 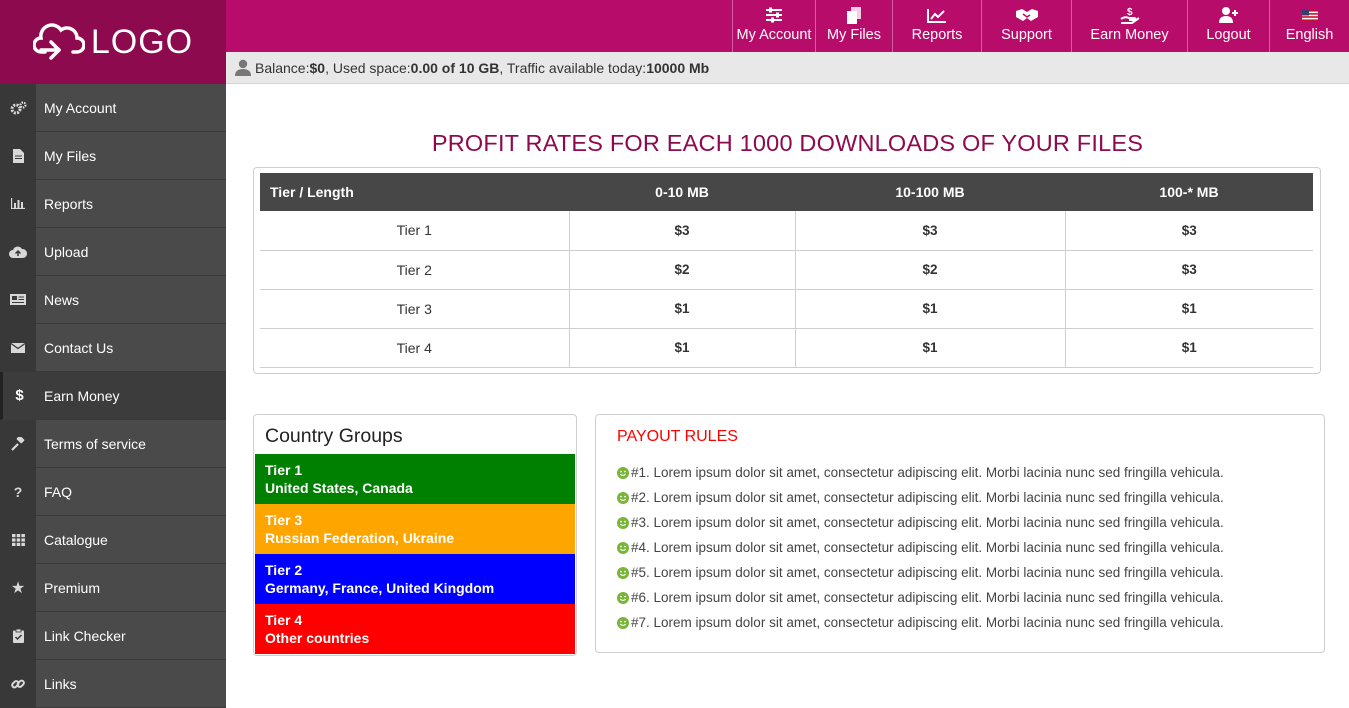 What do you see at coordinates (414, 192) in the screenshot?
I see `column-header: Tier / Length` at bounding box center [414, 192].